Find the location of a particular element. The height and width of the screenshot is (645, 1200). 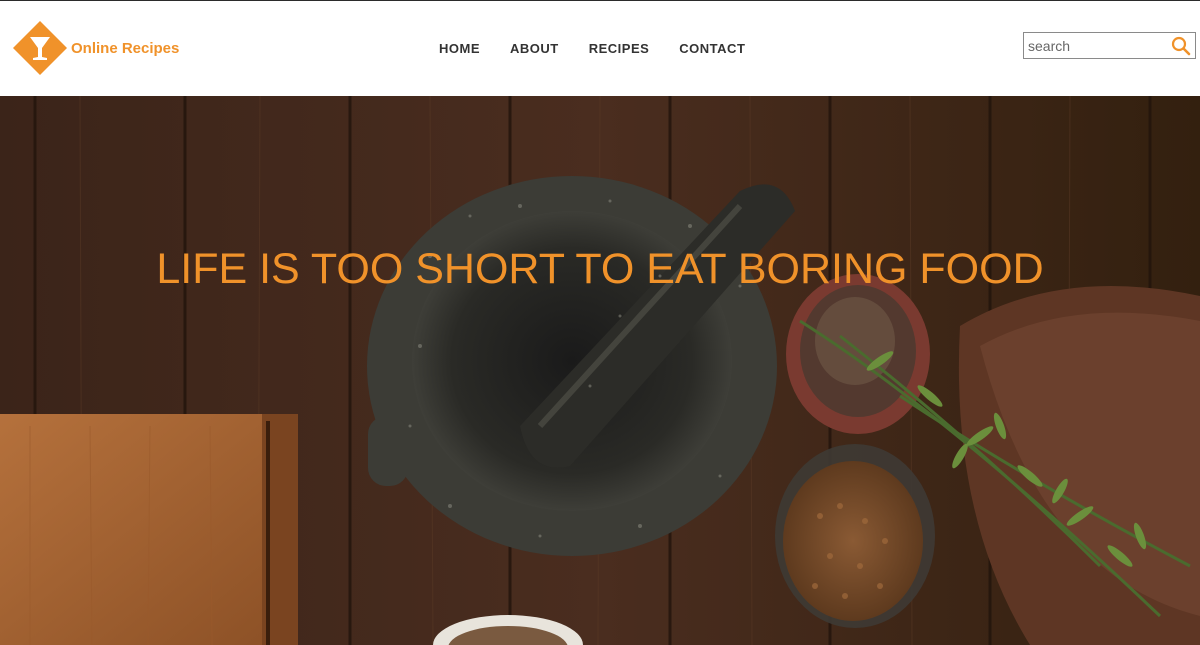

cocktail-glass-icon is located at coordinates (40, 48).